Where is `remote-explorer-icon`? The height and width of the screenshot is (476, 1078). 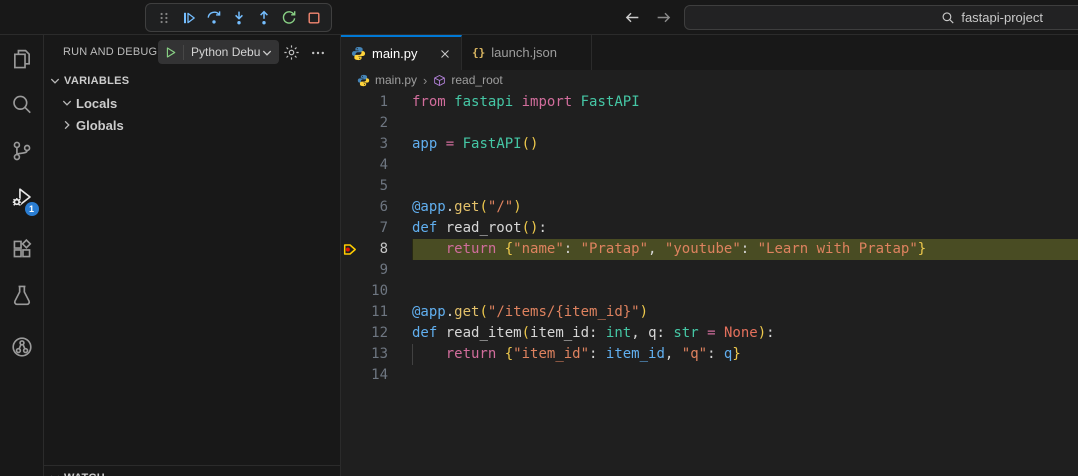
remote-explorer-icon is located at coordinates (22, 349).